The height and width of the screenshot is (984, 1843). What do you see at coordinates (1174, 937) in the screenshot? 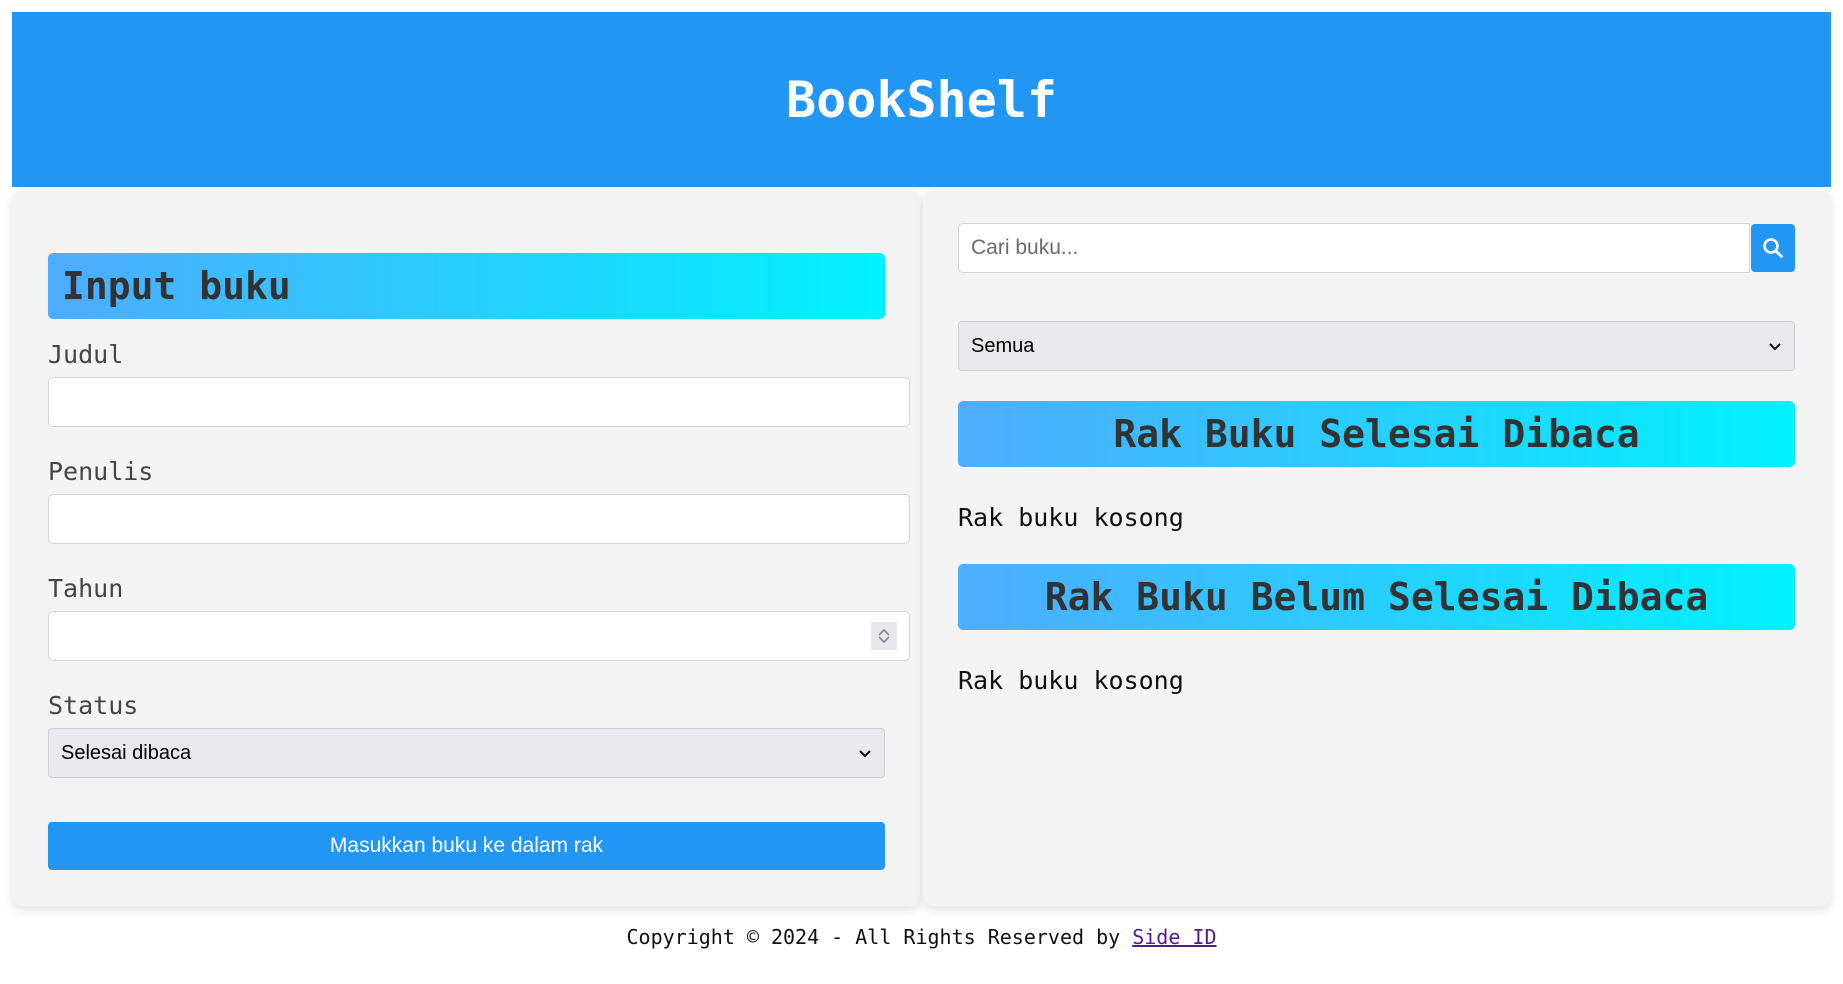
I see `footer-link: Side ID` at bounding box center [1174, 937].